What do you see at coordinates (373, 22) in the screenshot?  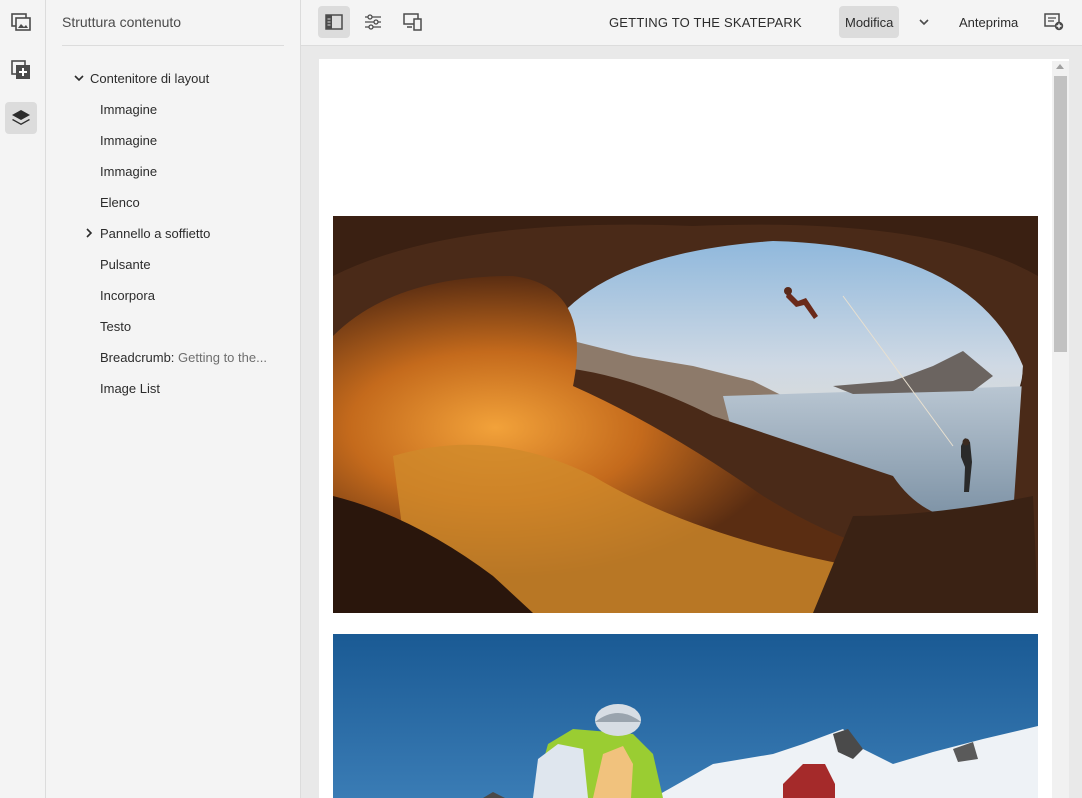 I see `page-properties-icon` at bounding box center [373, 22].